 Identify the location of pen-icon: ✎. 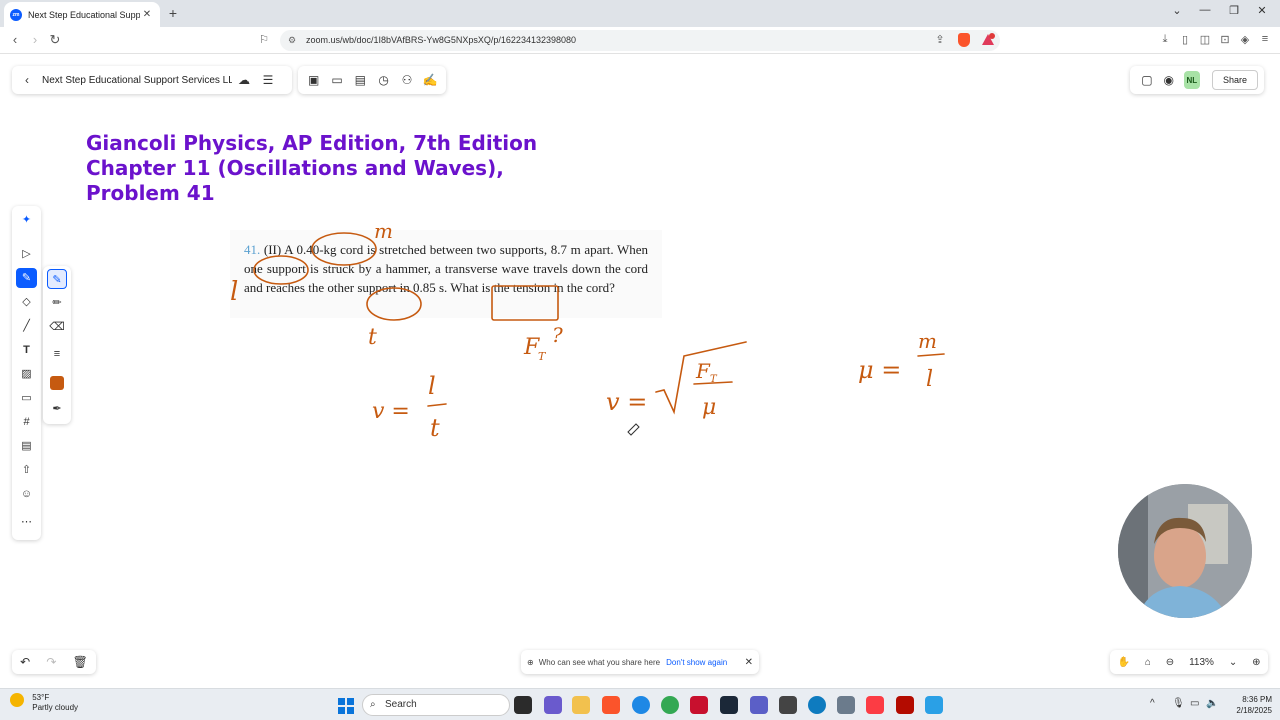
(57, 279).